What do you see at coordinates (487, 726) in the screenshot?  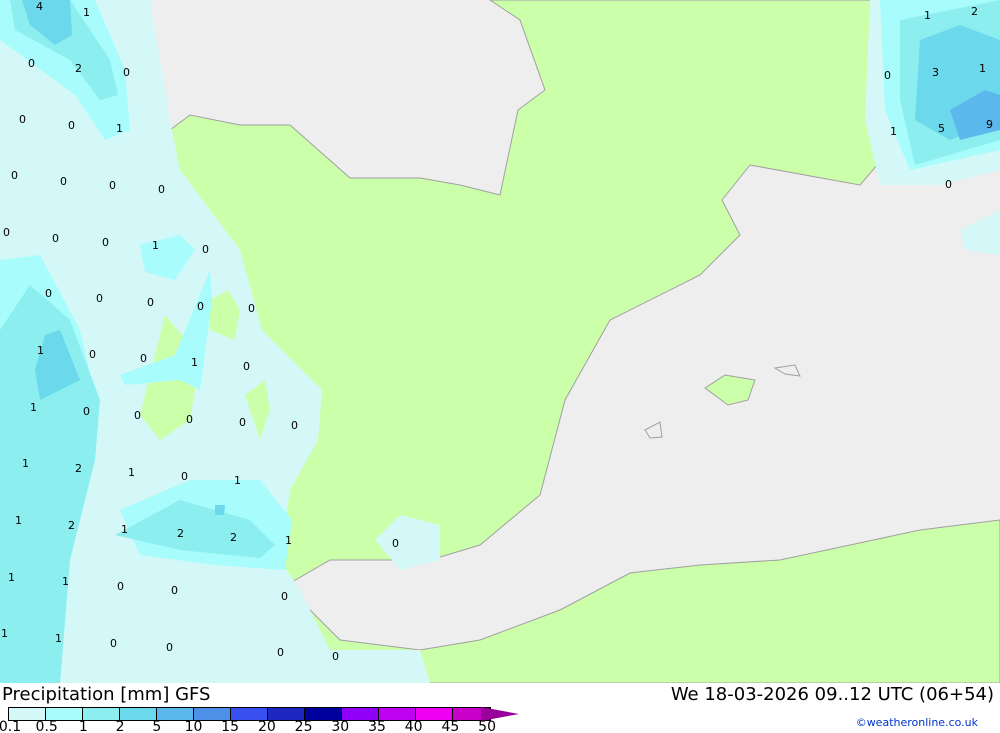 I see `legend-tick-label: 50` at bounding box center [487, 726].